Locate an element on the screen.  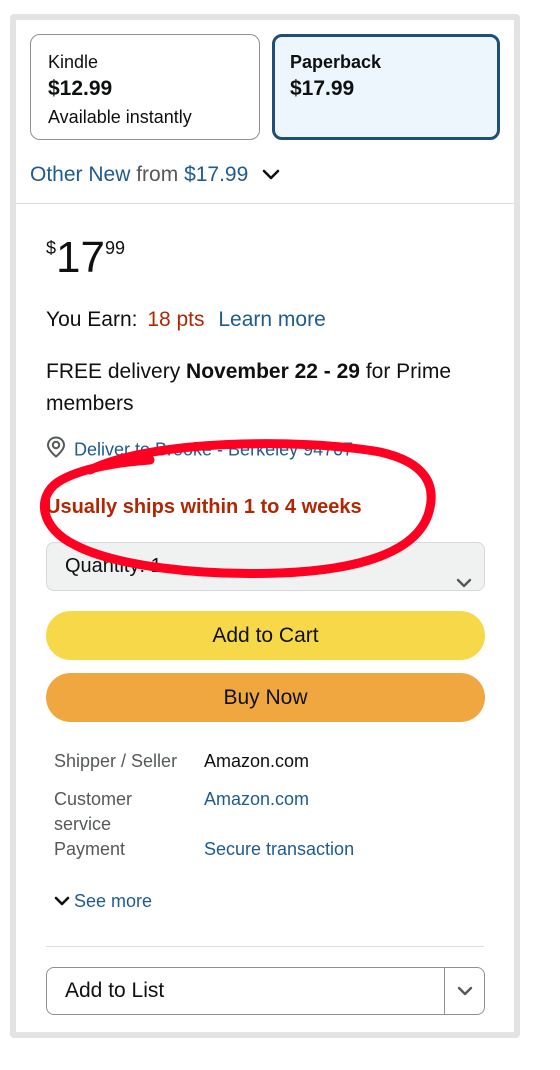
format-availability: Available instantly is located at coordinates (120, 117).